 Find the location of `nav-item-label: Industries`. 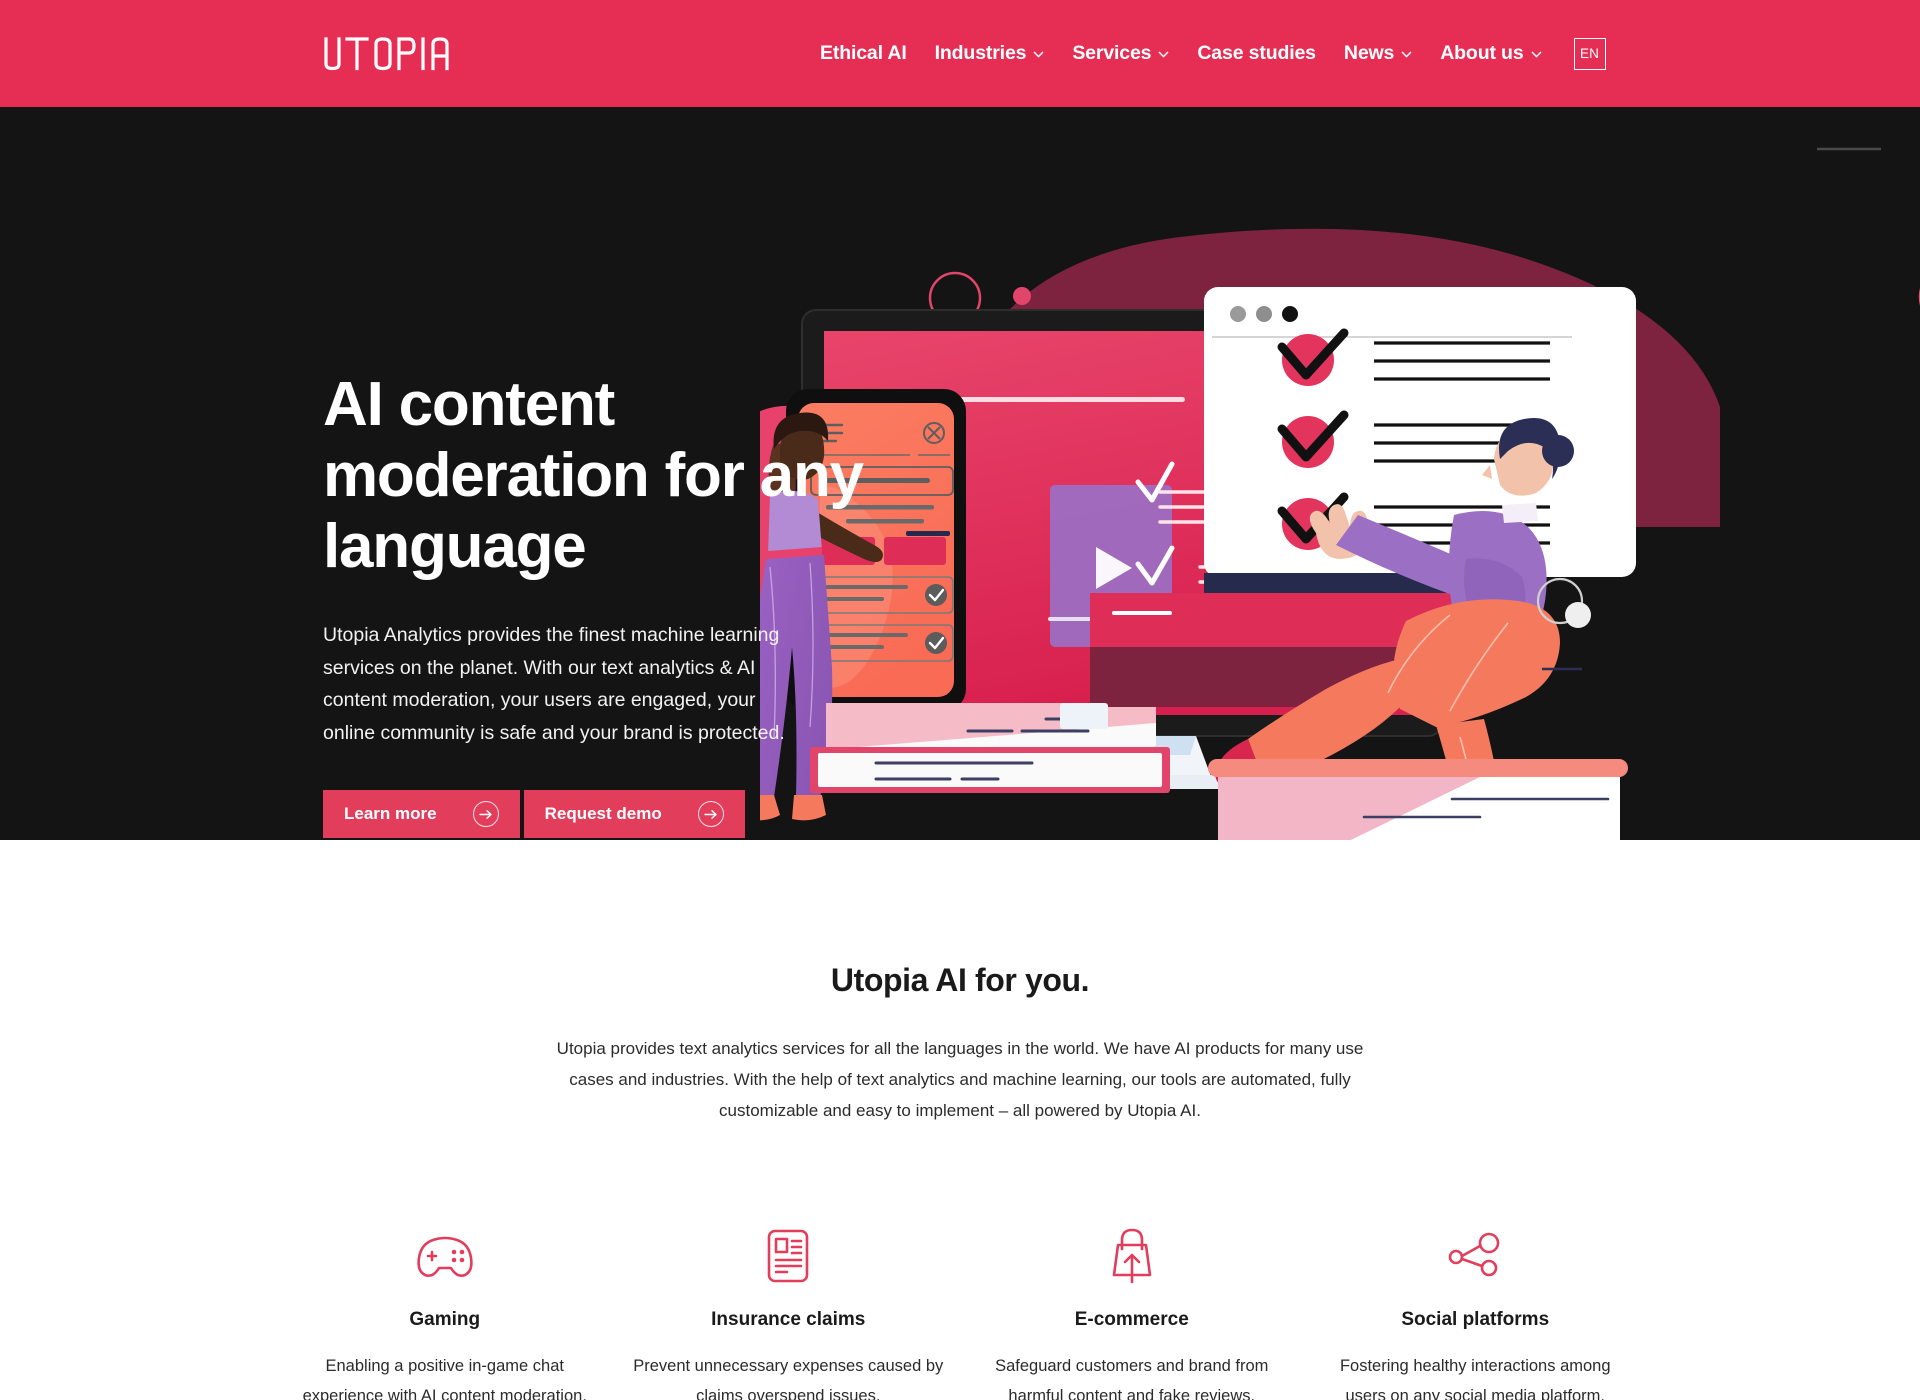

nav-item-label: Industries is located at coordinates (980, 53).